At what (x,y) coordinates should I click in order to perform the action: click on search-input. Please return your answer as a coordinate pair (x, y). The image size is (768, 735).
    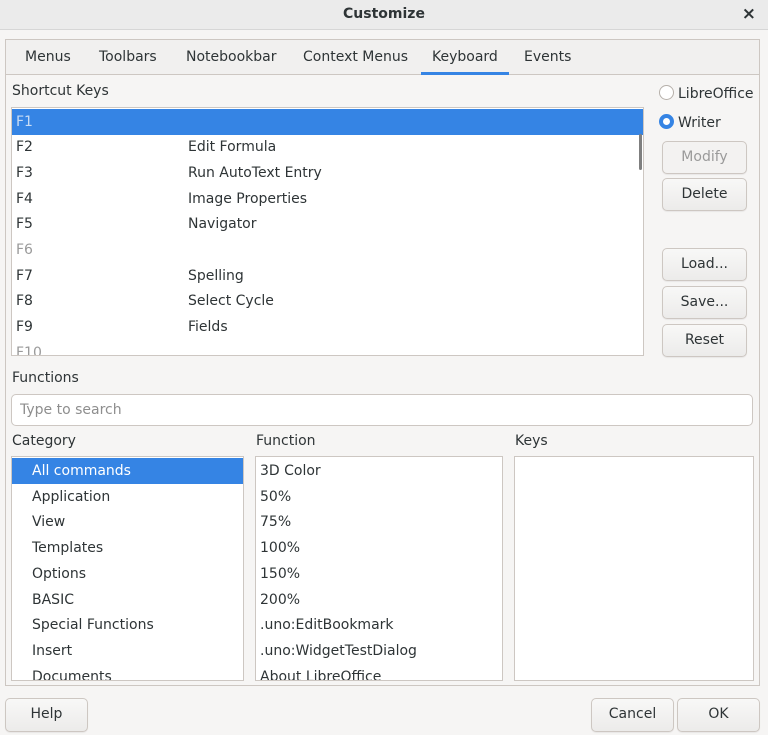
    Looking at the image, I should click on (382, 410).